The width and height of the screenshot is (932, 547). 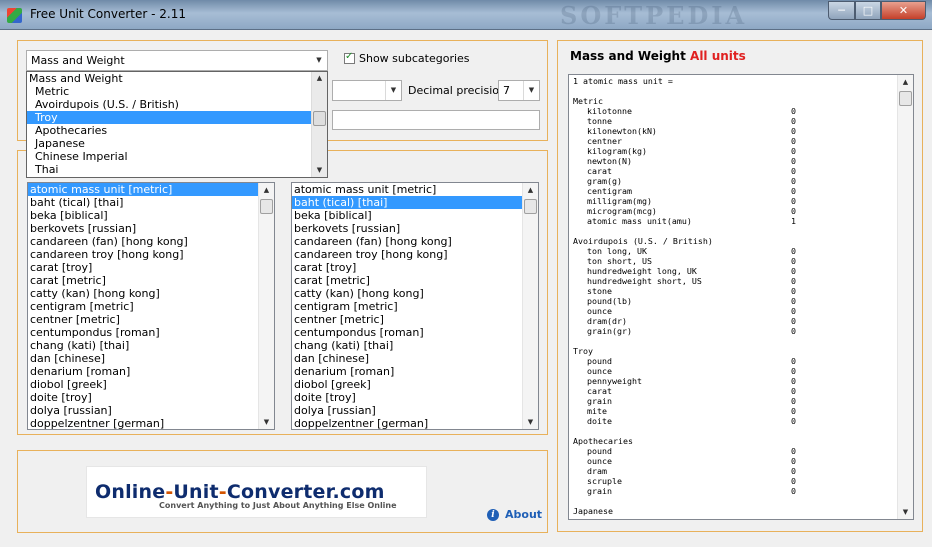 I want to click on show-subcategories-toggle: Show subcategories, so click(x=407, y=58).